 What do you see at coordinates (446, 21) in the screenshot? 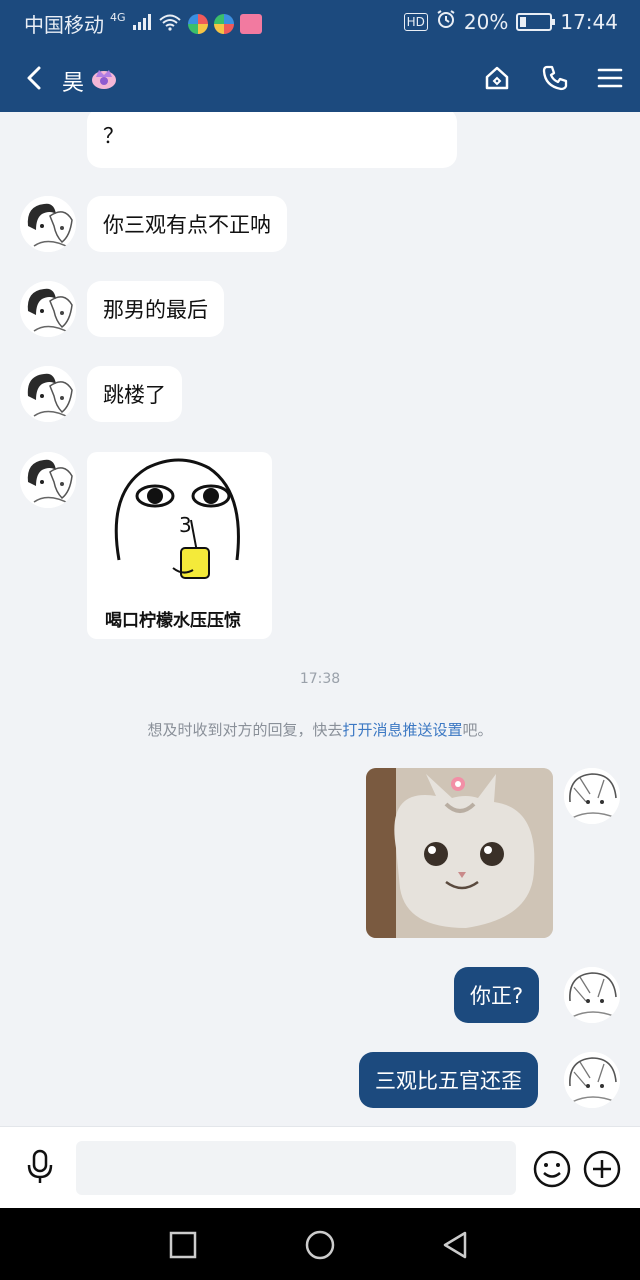
I see `alarm-icon` at bounding box center [446, 21].